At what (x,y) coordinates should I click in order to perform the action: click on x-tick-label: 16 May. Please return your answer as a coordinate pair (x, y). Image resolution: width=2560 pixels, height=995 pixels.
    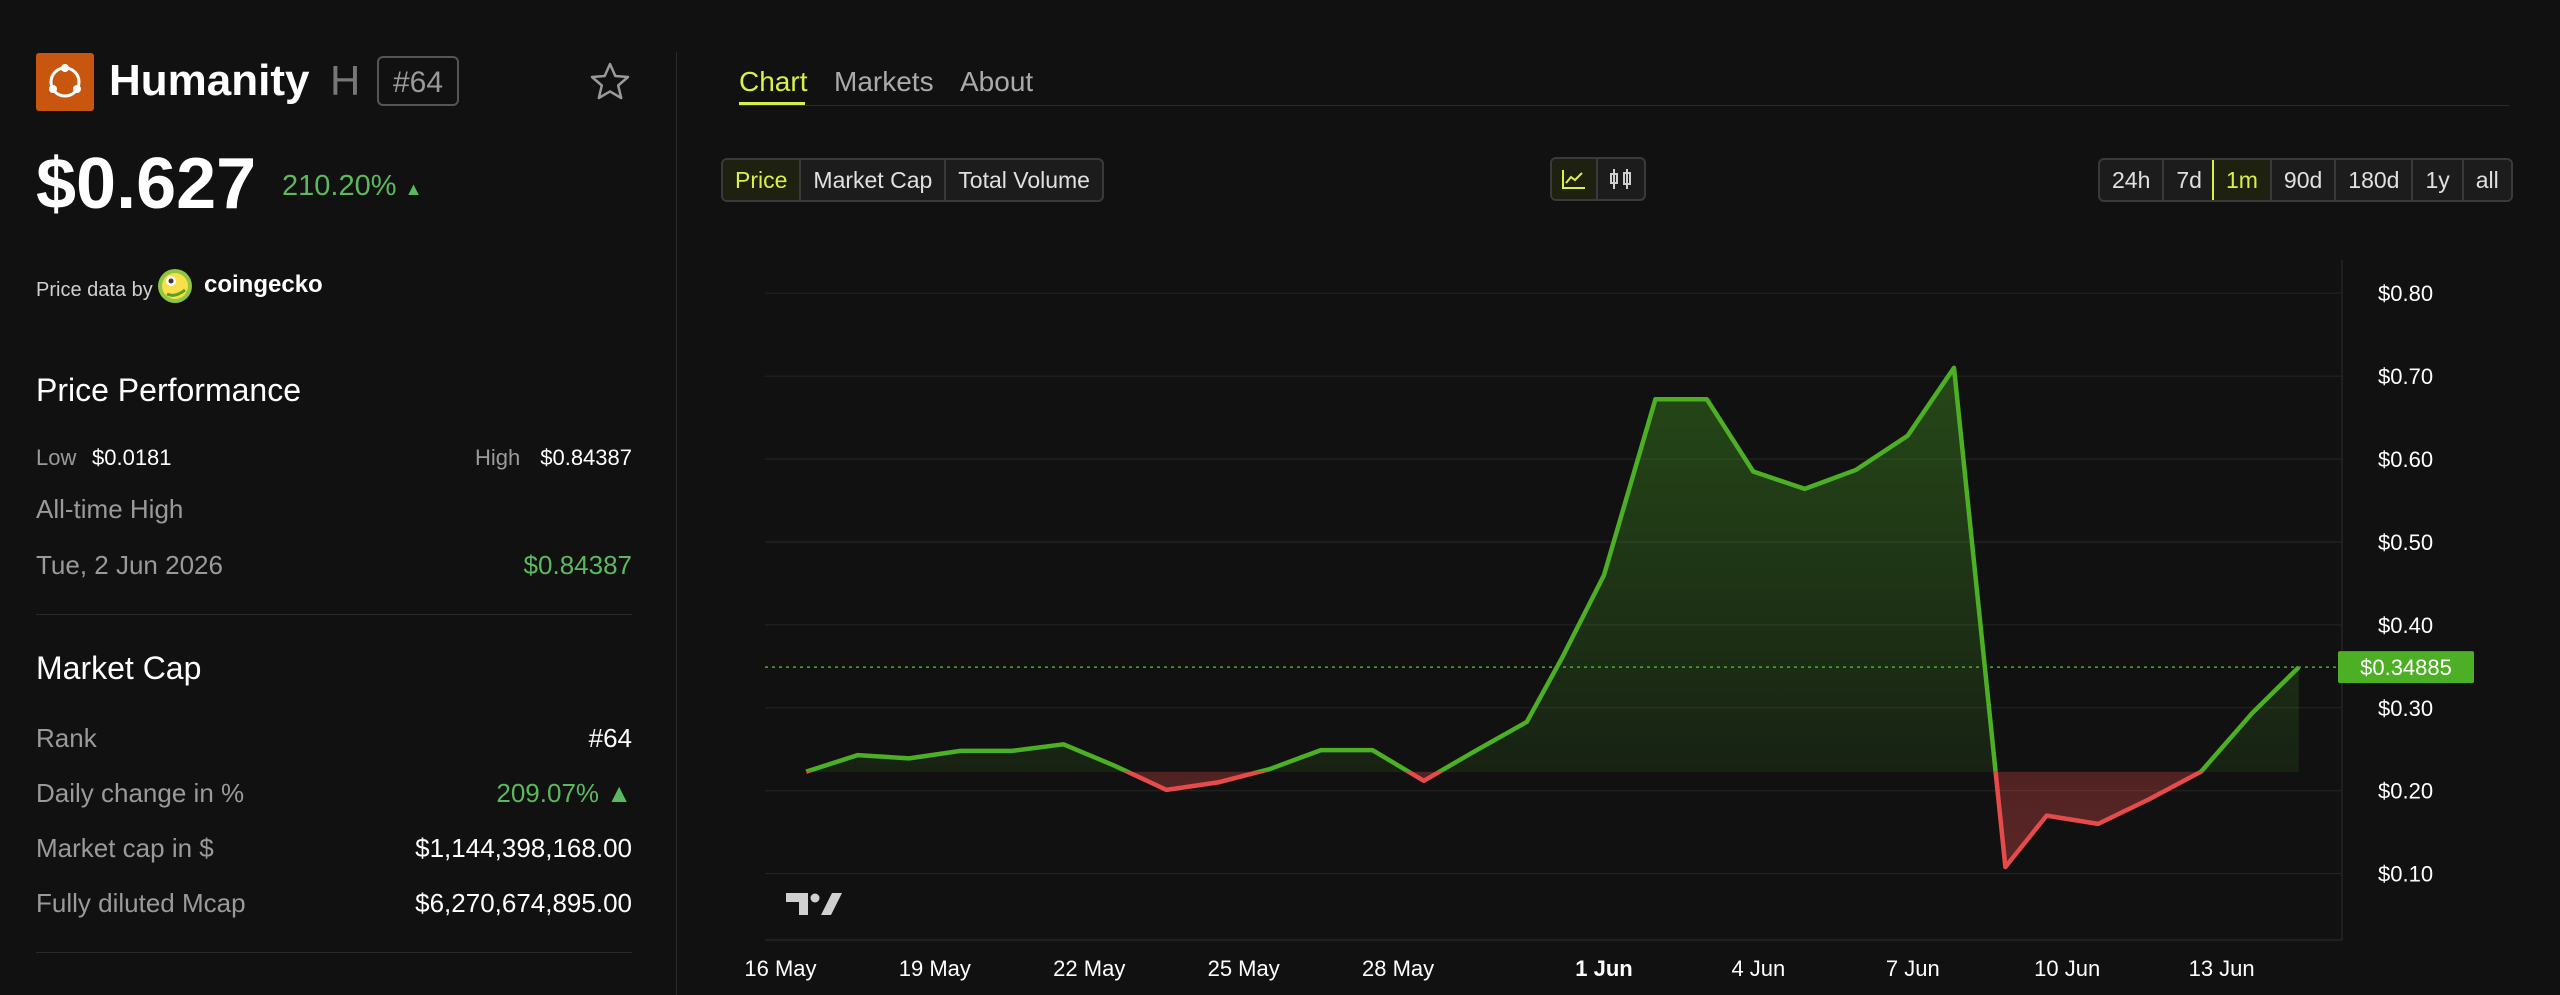
    Looking at the image, I should click on (780, 968).